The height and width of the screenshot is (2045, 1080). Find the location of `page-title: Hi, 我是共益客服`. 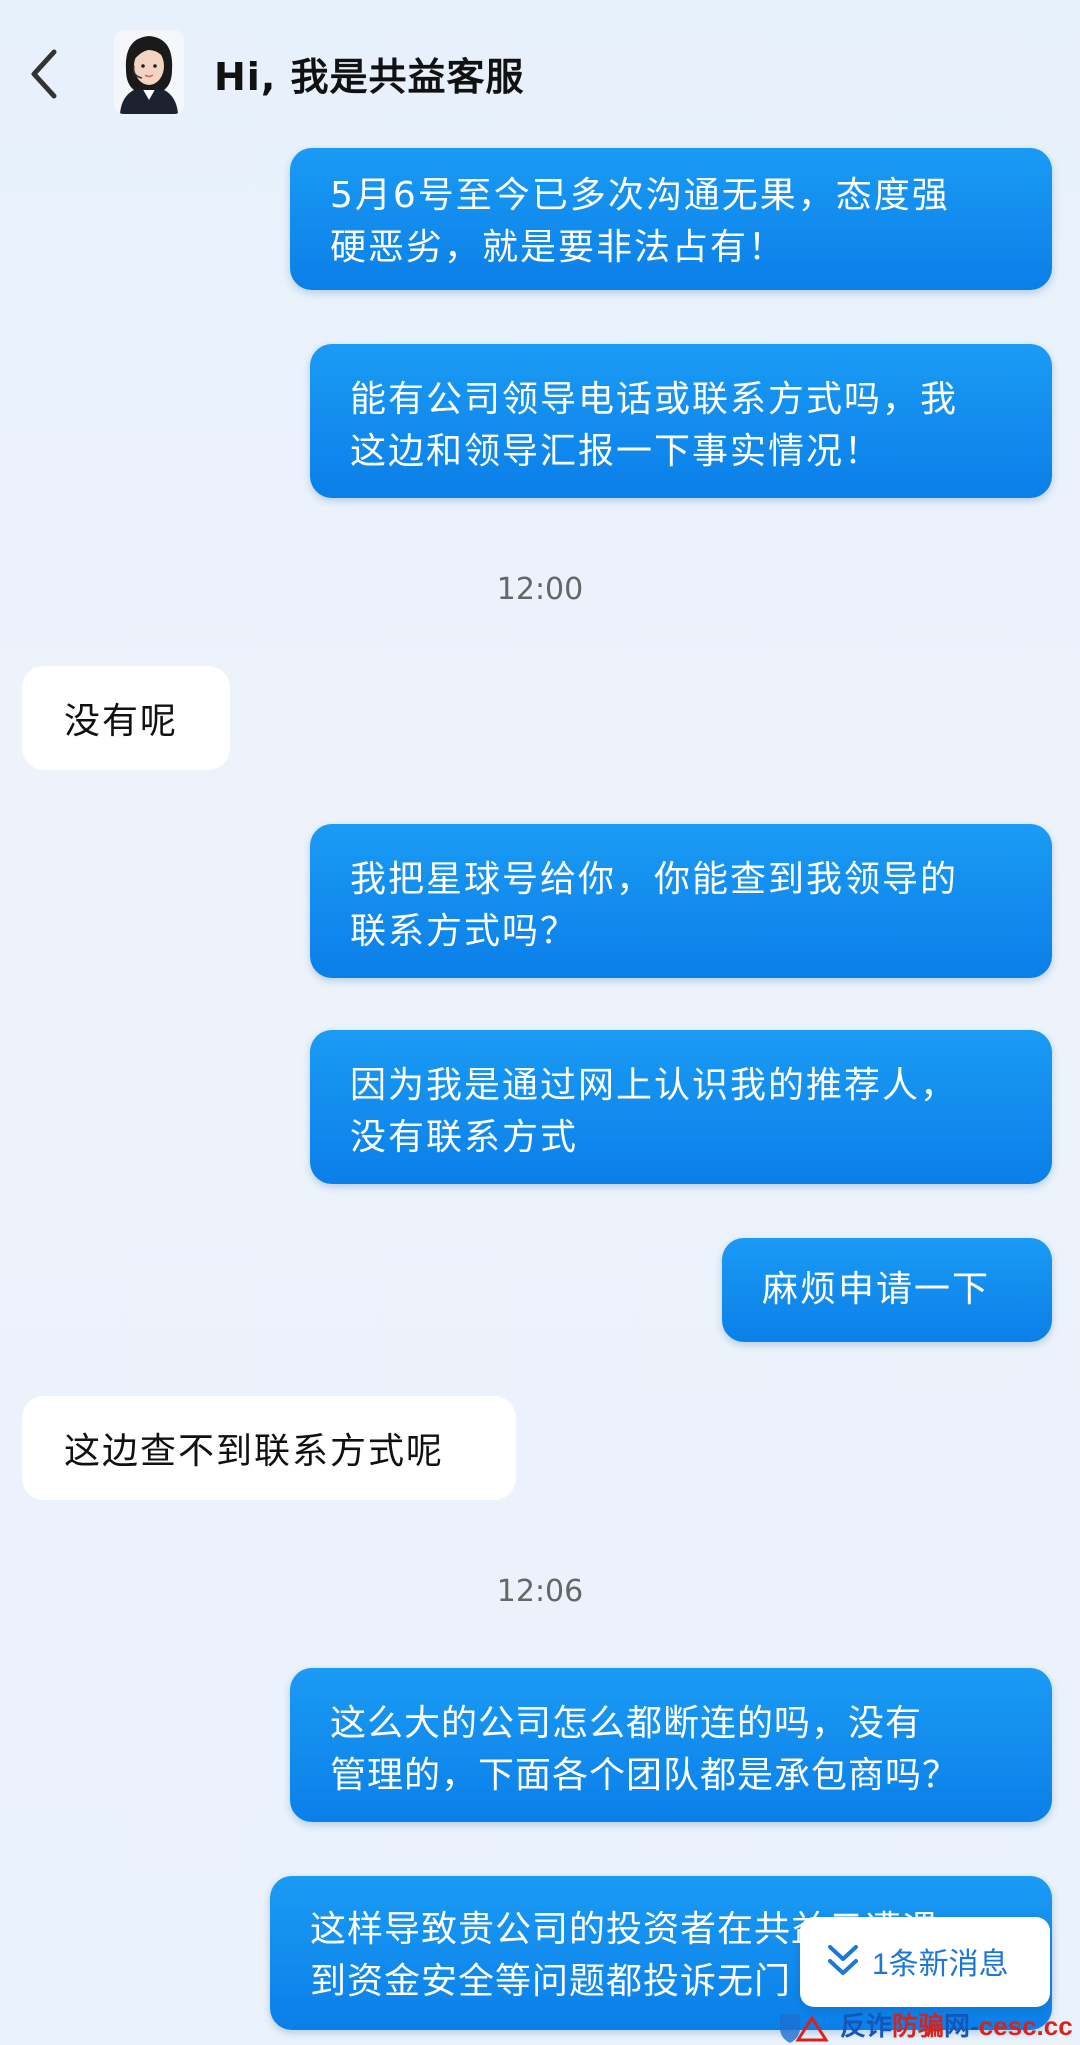

page-title: Hi, 我是共益客服 is located at coordinates (369, 77).